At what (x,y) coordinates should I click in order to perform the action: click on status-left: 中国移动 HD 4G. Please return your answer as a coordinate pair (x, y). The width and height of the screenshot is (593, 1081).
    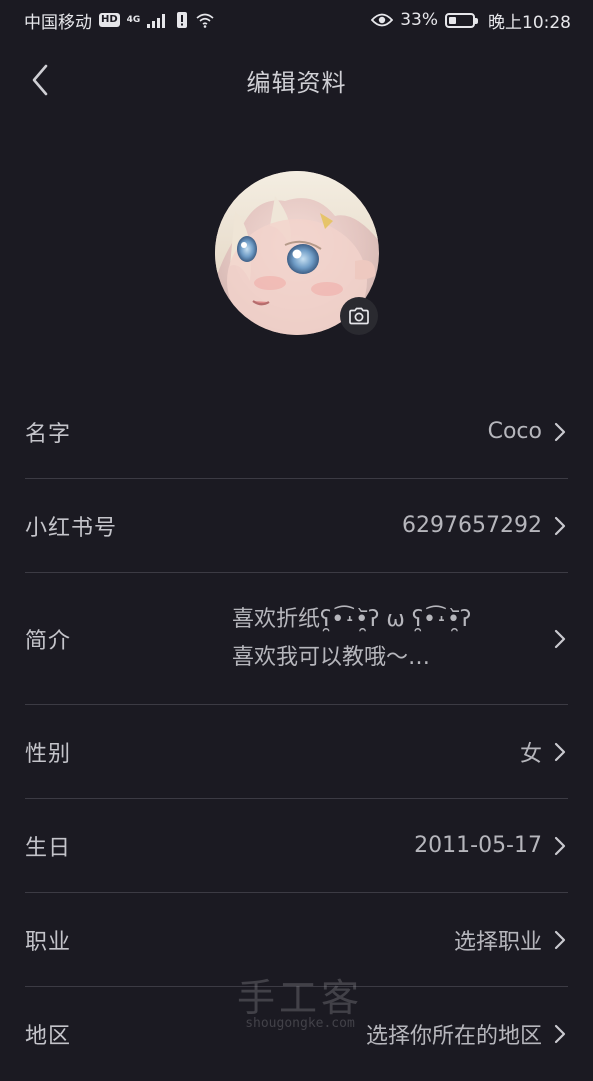
    Looking at the image, I should click on (119, 20).